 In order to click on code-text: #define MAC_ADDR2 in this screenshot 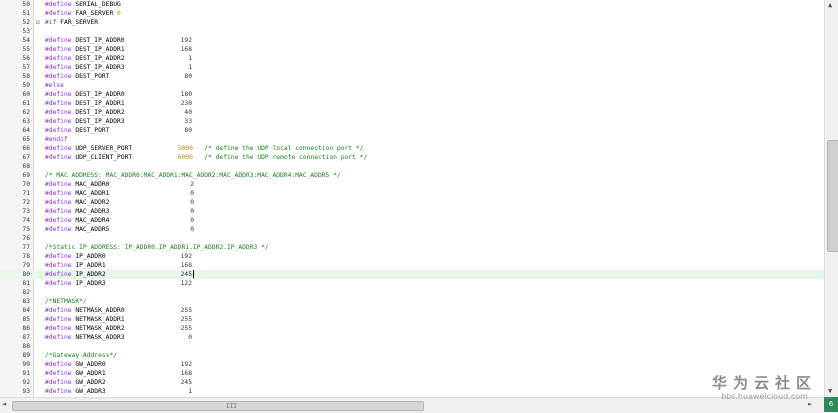, I will do `click(77, 202)`.